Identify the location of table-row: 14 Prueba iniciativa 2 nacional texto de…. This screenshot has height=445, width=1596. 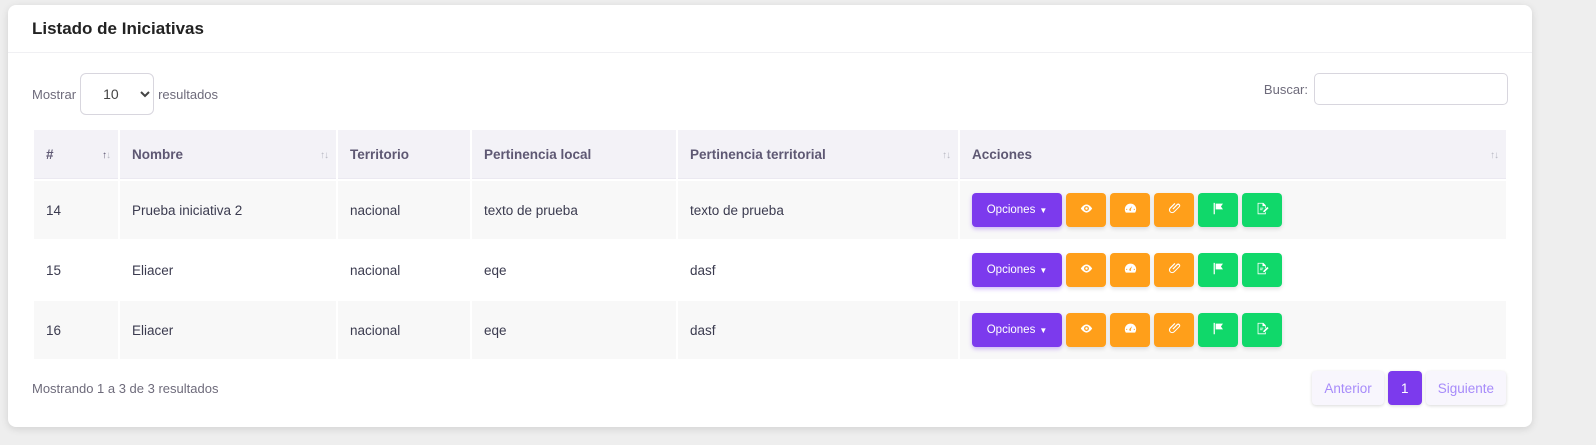
(770, 210).